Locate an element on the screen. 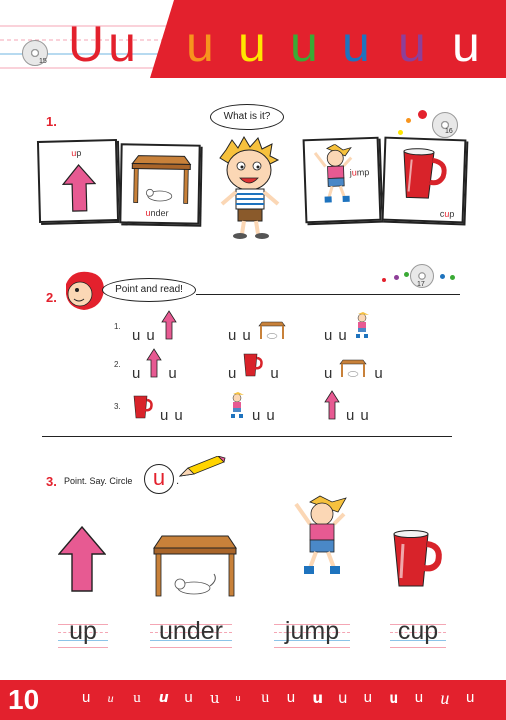 This screenshot has width=506, height=720. section-3-instruction: Point. Say. Circle is located at coordinates (98, 481).